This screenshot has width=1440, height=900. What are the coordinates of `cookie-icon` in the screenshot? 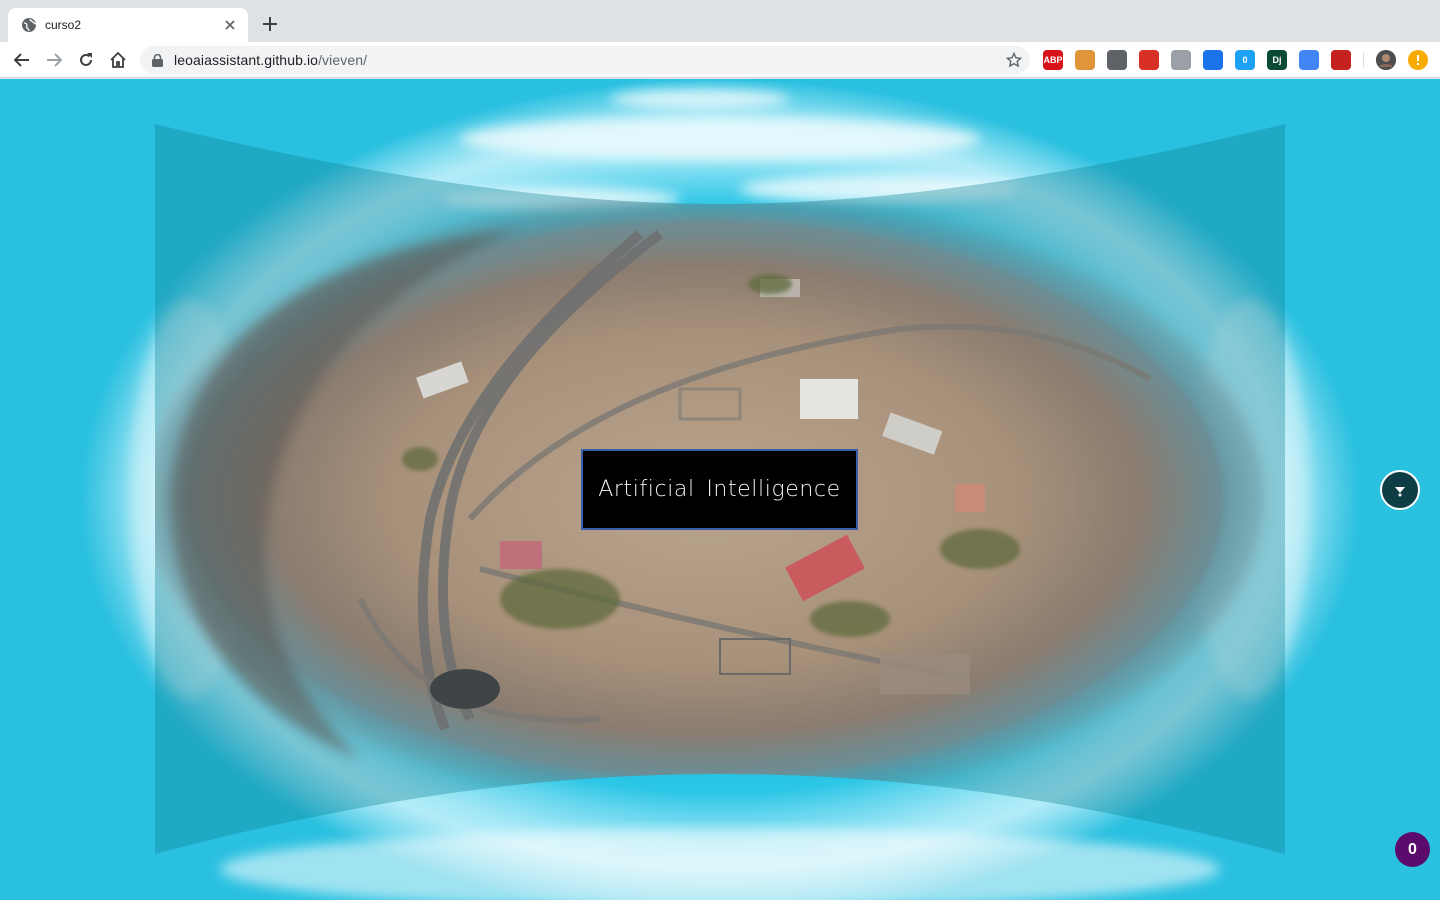 It's located at (1085, 60).